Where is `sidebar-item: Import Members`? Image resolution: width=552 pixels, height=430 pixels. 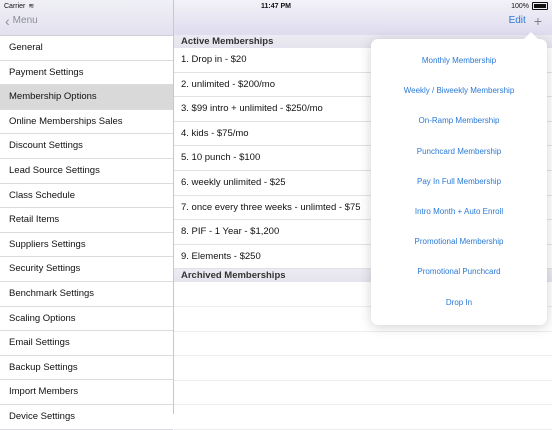
sidebar-item: Import Members is located at coordinates (86, 392).